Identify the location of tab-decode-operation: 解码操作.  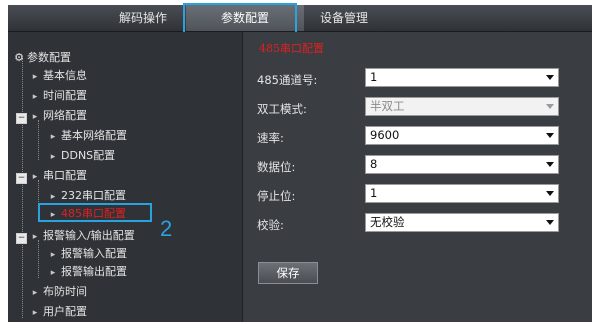
(143, 18).